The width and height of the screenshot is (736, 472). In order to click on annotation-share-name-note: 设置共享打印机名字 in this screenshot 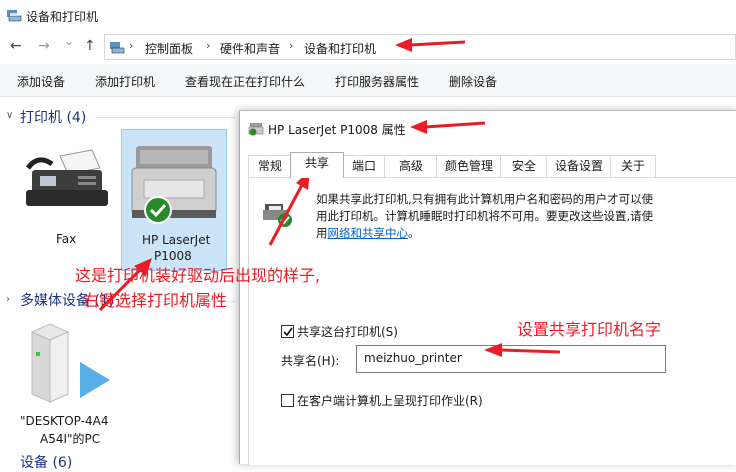, I will do `click(589, 329)`.